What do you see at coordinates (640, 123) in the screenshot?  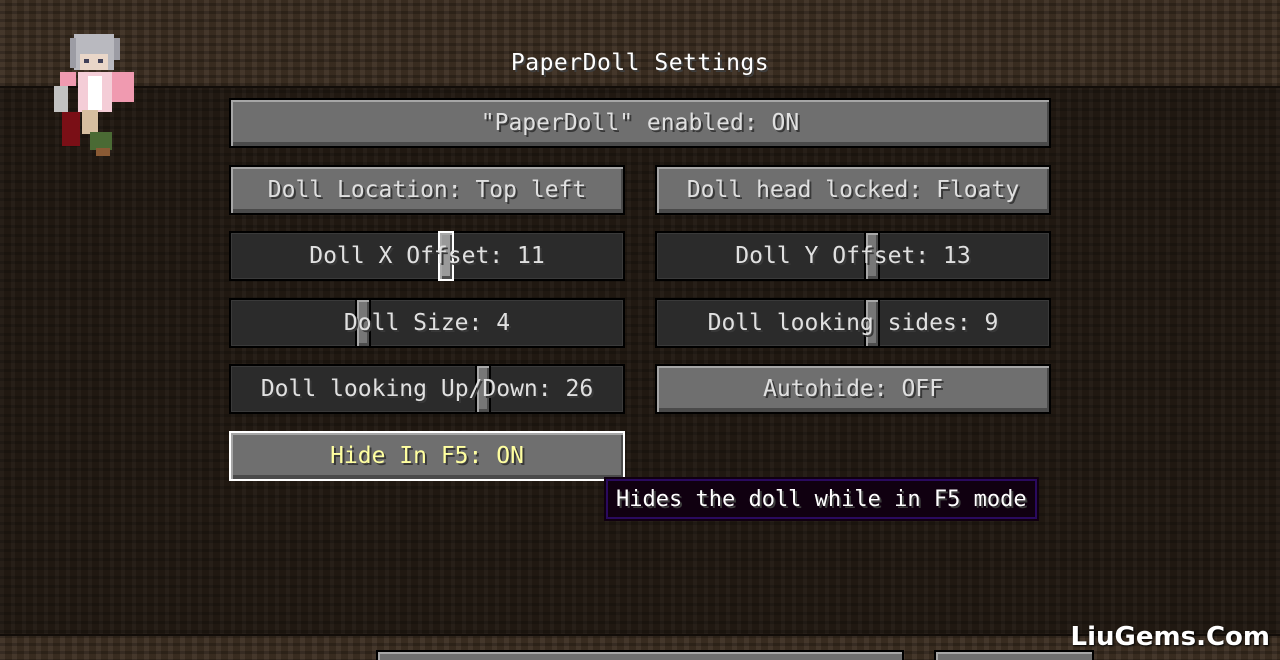 I see `toggle-enabled-button: "PaperDoll" enabled: ON` at bounding box center [640, 123].